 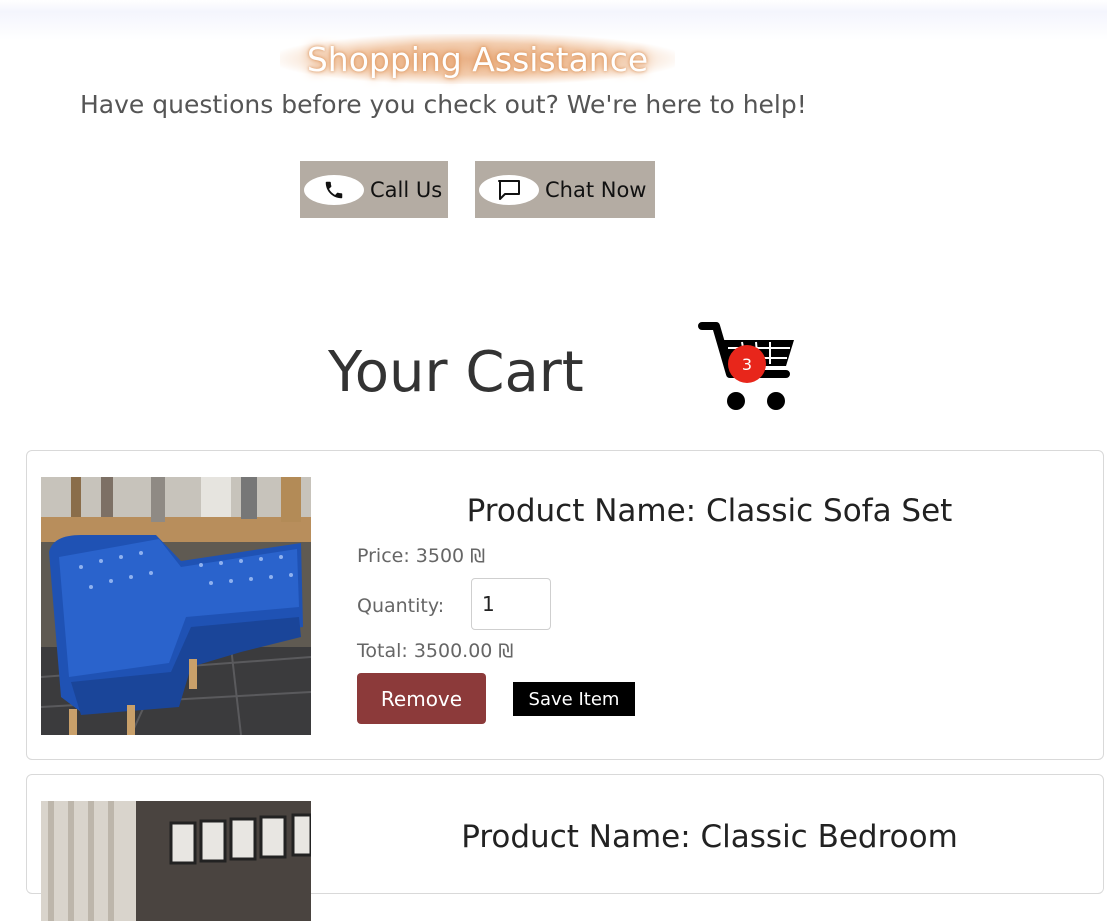 I want to click on phone-icon, so click(x=334, y=189).